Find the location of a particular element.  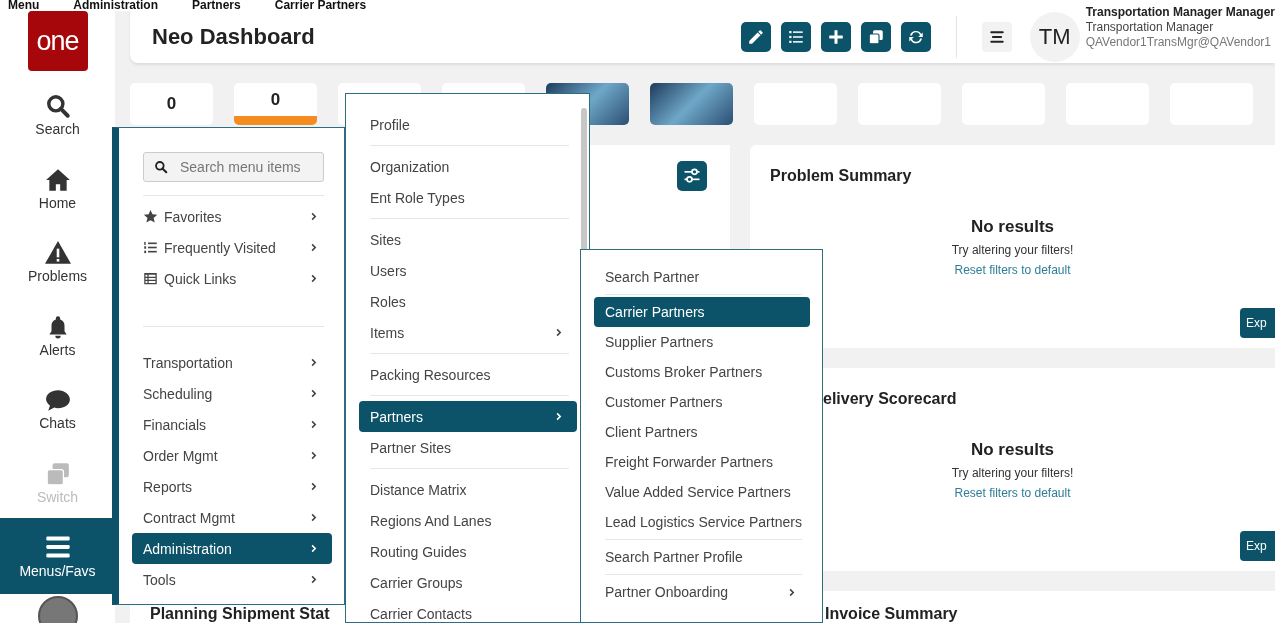

menu-item: Regions And Lanes is located at coordinates (468, 520).